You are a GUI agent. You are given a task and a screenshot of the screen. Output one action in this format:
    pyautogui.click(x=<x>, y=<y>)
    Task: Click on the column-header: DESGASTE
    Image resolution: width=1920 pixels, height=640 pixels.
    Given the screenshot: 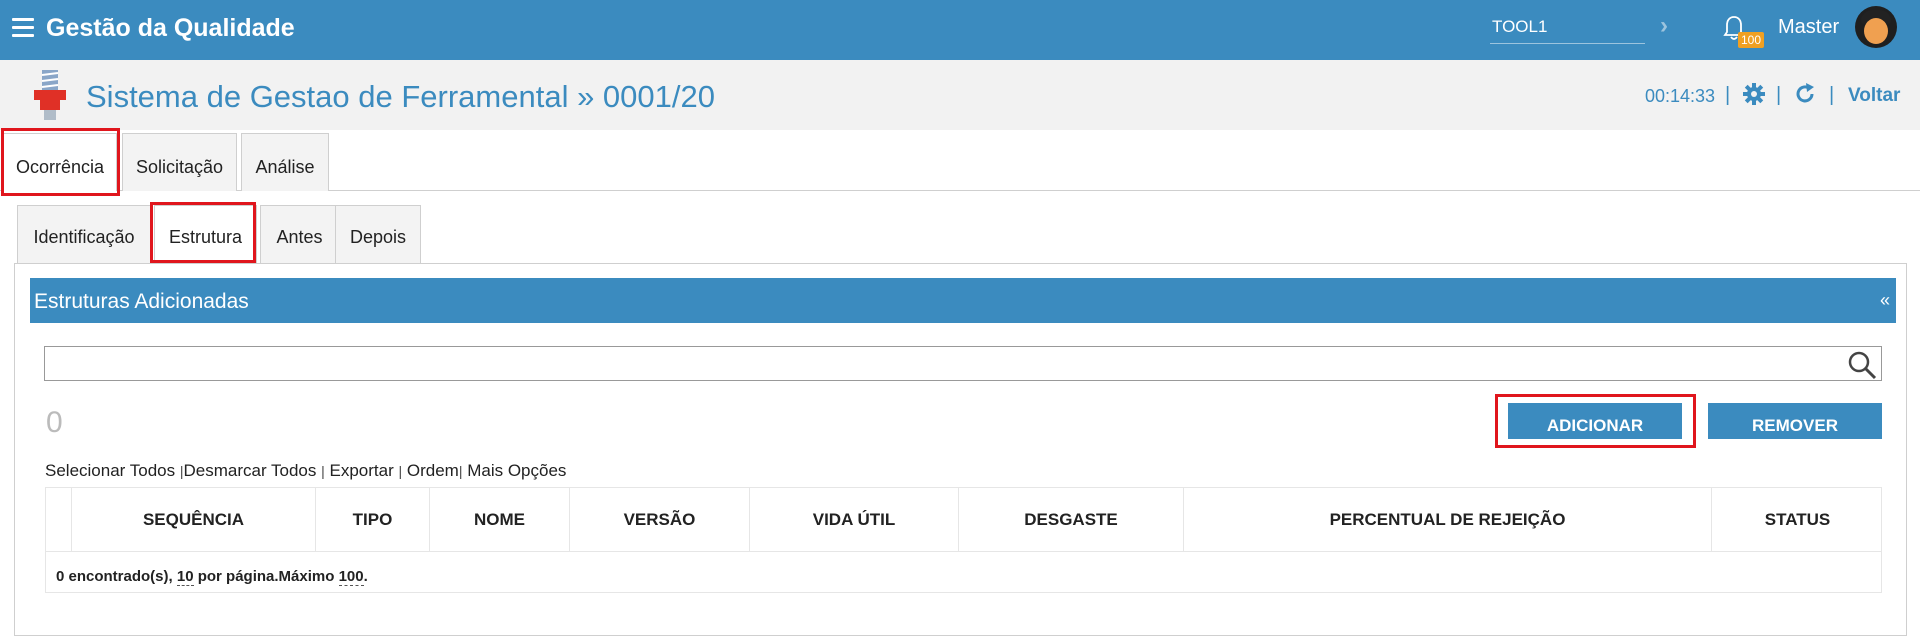 What is the action you would take?
    pyautogui.click(x=1070, y=520)
    